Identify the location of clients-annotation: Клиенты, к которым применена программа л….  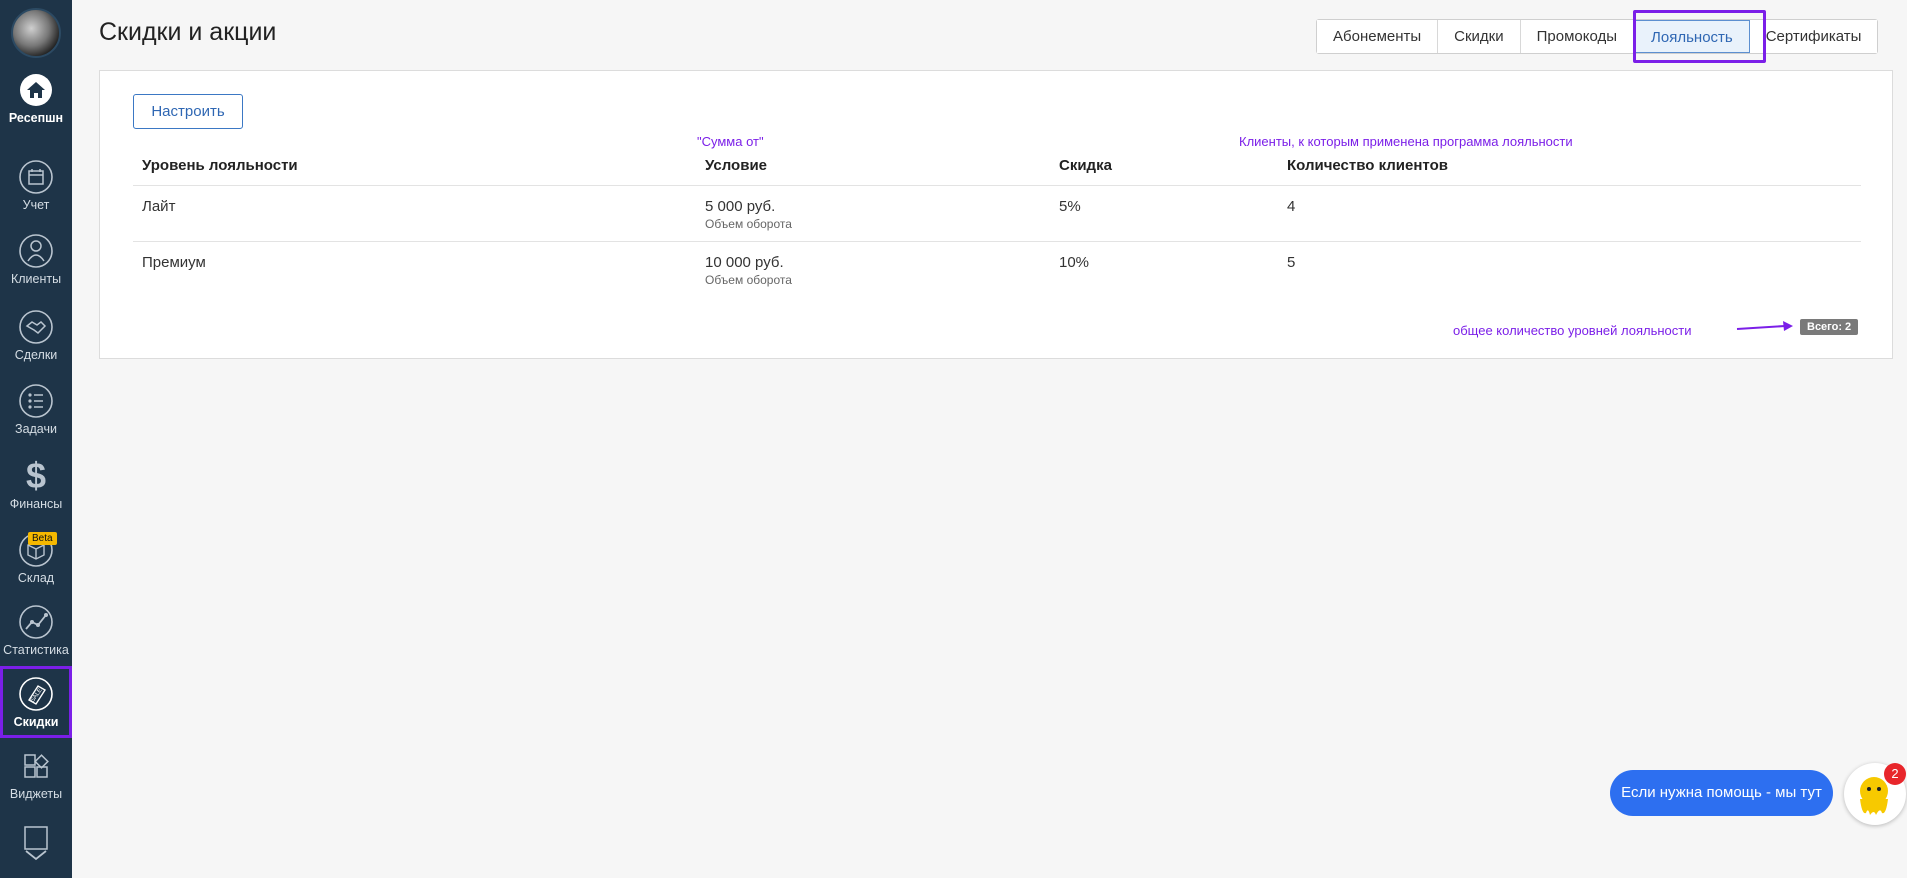
(1406, 141).